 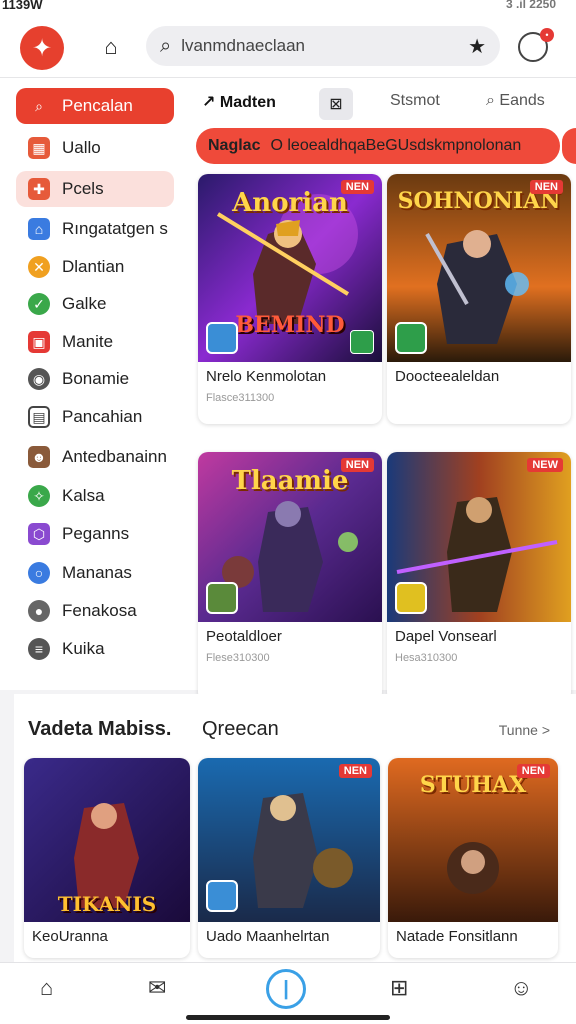 What do you see at coordinates (39, 417) in the screenshot?
I see `table-icon: ▤` at bounding box center [39, 417].